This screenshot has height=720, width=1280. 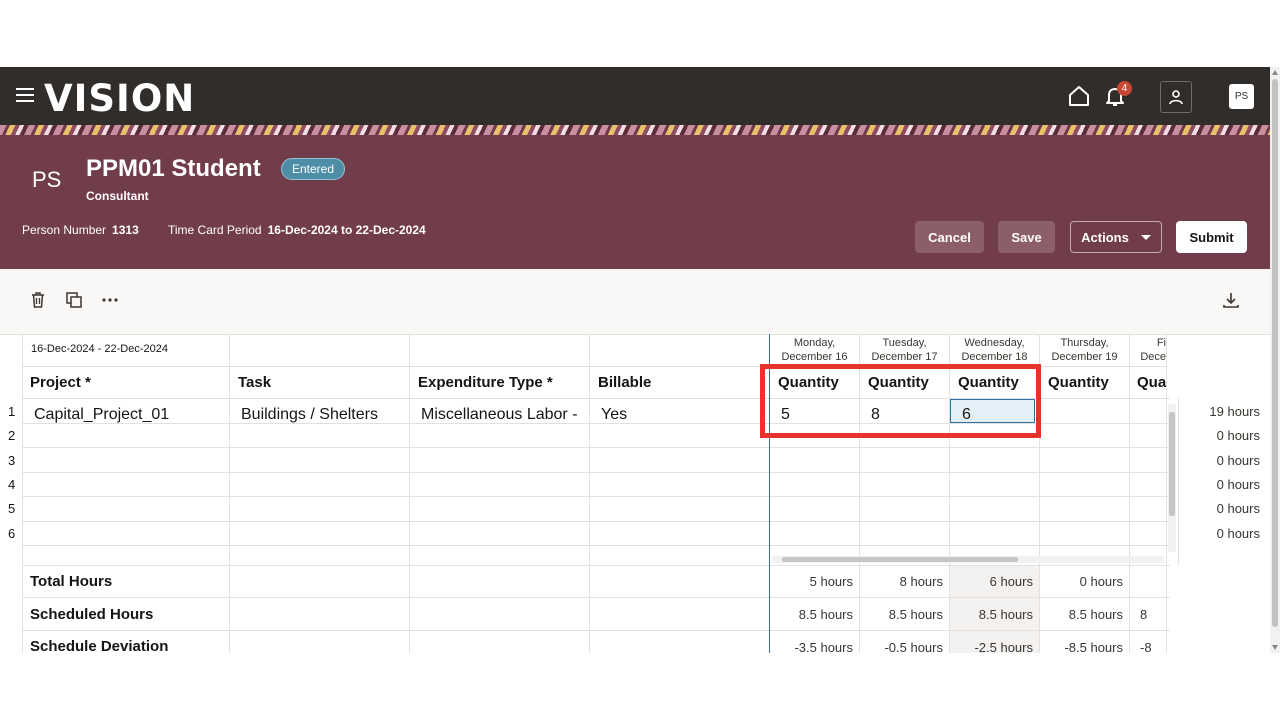 I want to click on page-vertical-scrollbar, so click(x=1275, y=360).